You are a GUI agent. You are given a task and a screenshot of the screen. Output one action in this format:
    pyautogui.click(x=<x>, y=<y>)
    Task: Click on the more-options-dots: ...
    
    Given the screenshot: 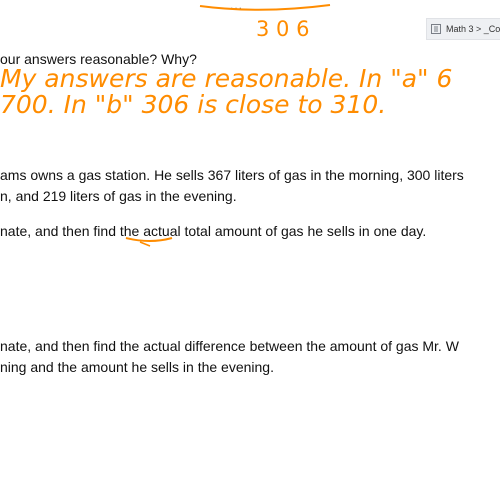 What is the action you would take?
    pyautogui.click(x=236, y=5)
    